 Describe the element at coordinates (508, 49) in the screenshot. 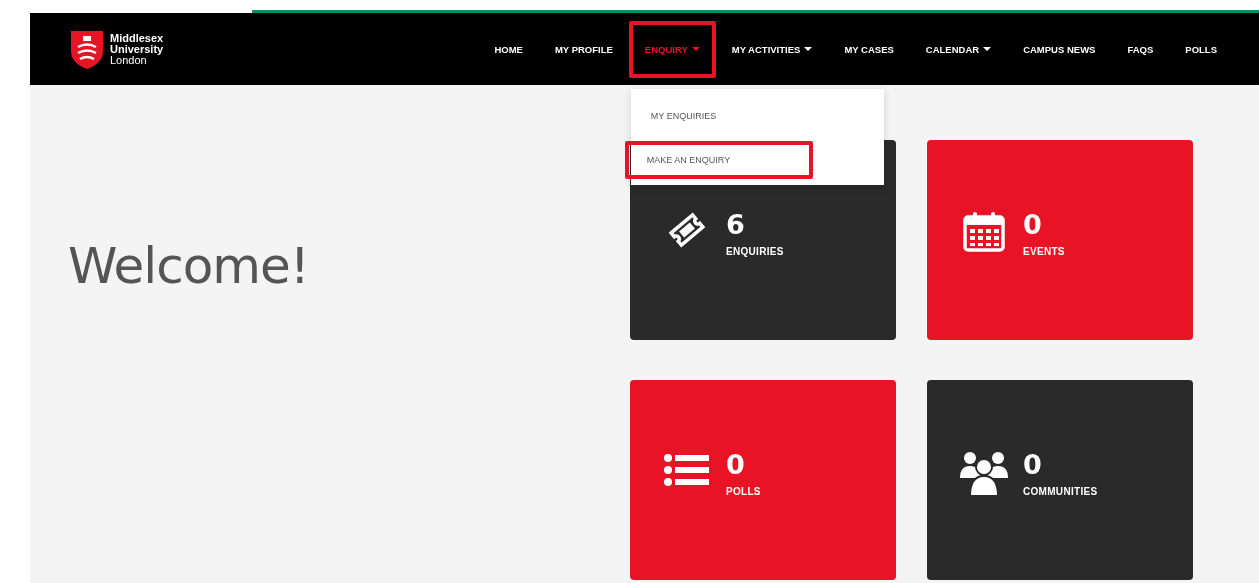

I see `nav-link: HOME` at that location.